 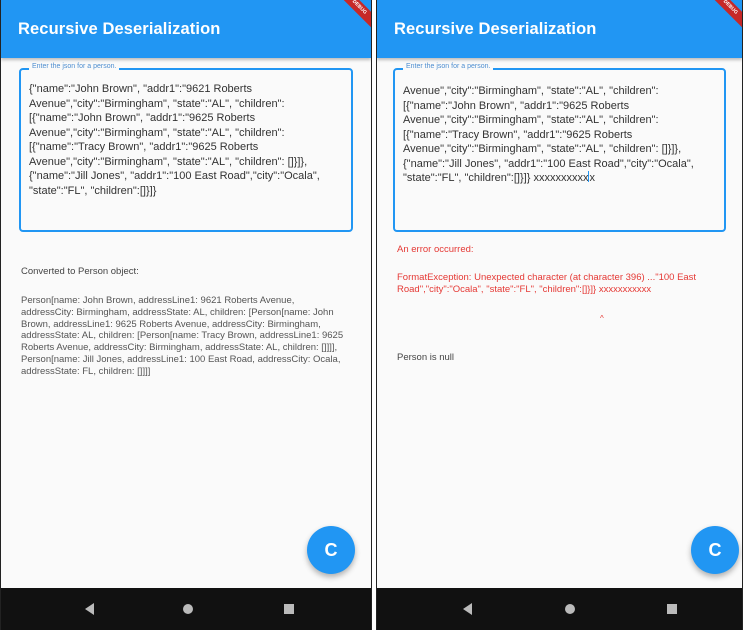 What do you see at coordinates (426, 357) in the screenshot?
I see `person-status: Person is null` at bounding box center [426, 357].